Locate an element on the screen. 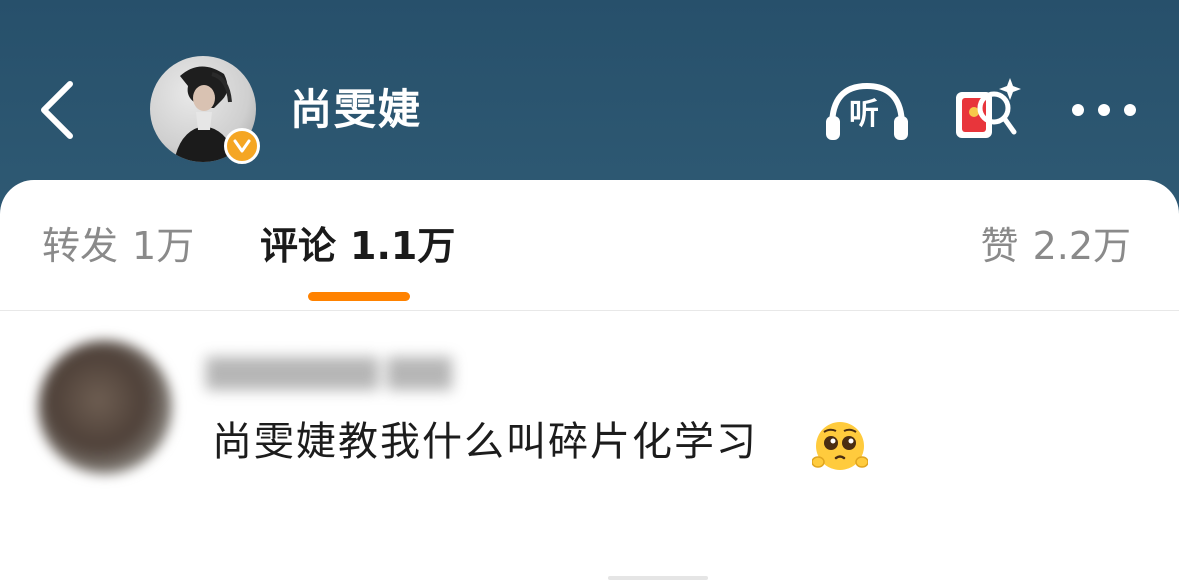  tab-likes-count: 2.2万 is located at coordinates (1081, 246).